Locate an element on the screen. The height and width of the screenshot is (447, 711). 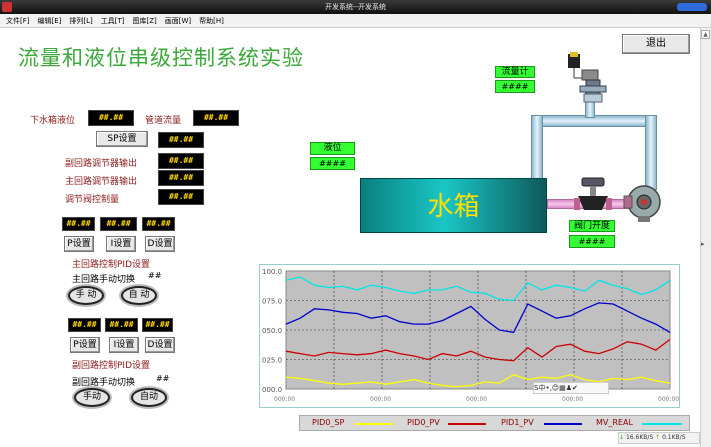
upload-speed: 0.1KB/S is located at coordinates (674, 437).